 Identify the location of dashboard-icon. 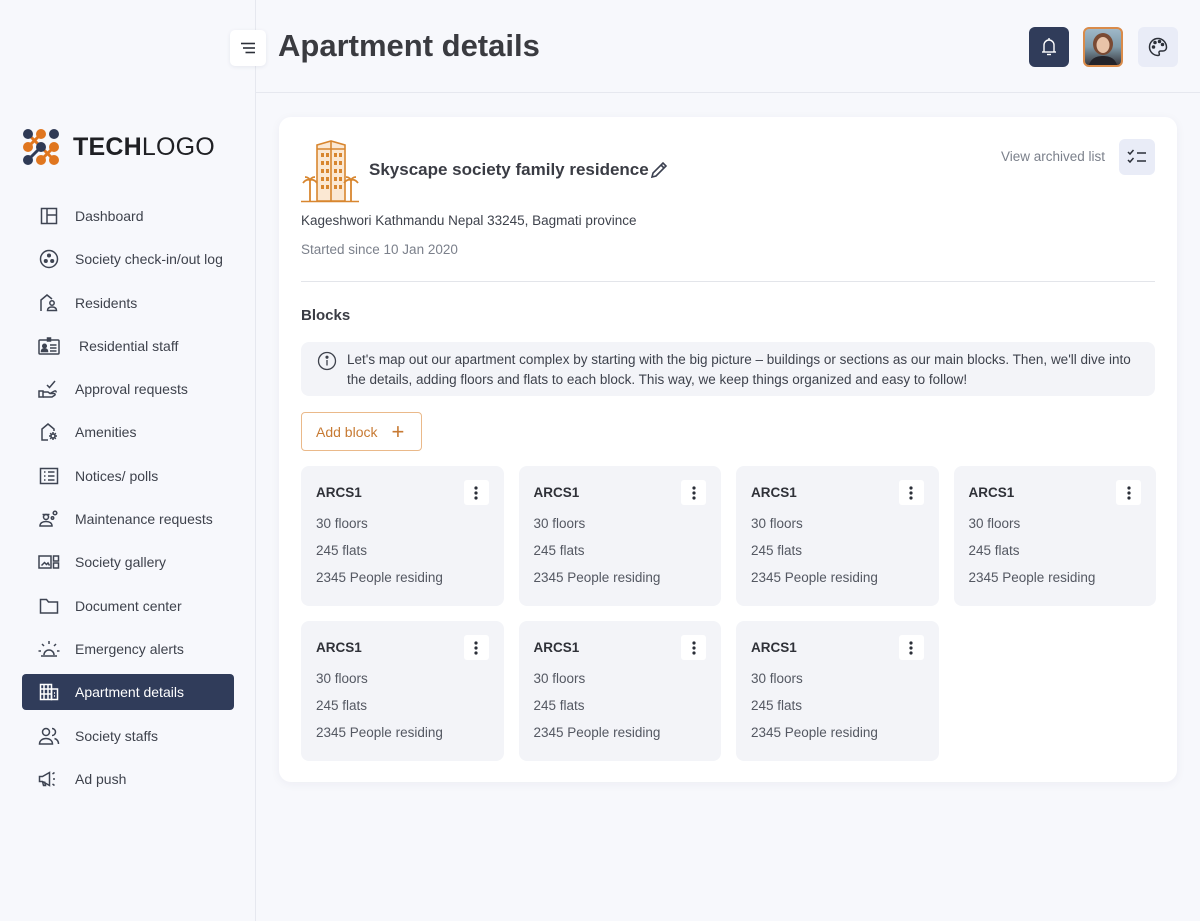
(49, 216).